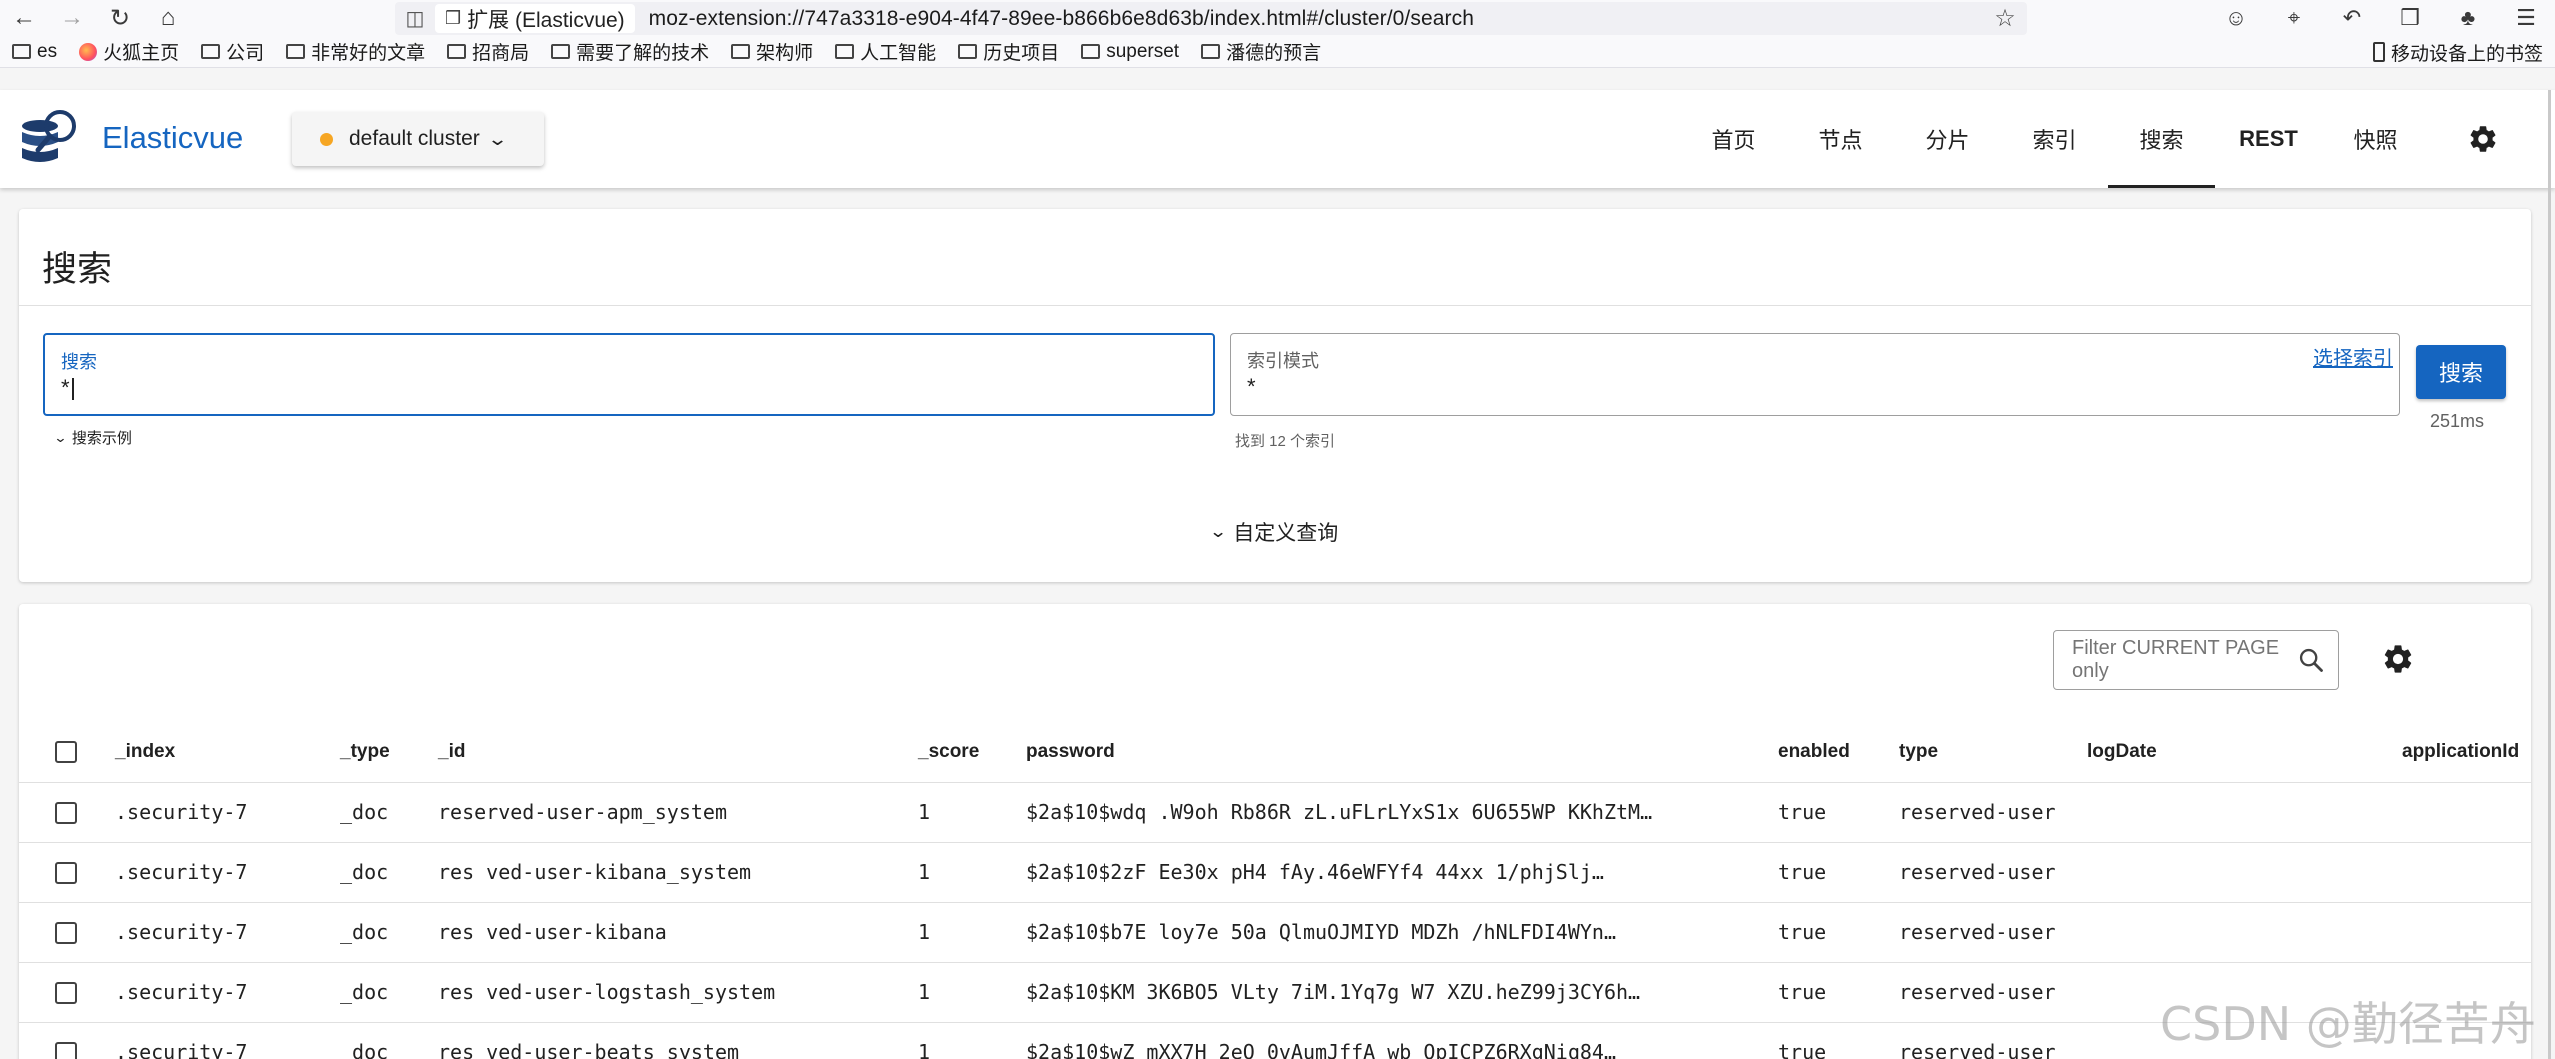  What do you see at coordinates (2466, 872) in the screenshot?
I see `cell-applicationid` at bounding box center [2466, 872].